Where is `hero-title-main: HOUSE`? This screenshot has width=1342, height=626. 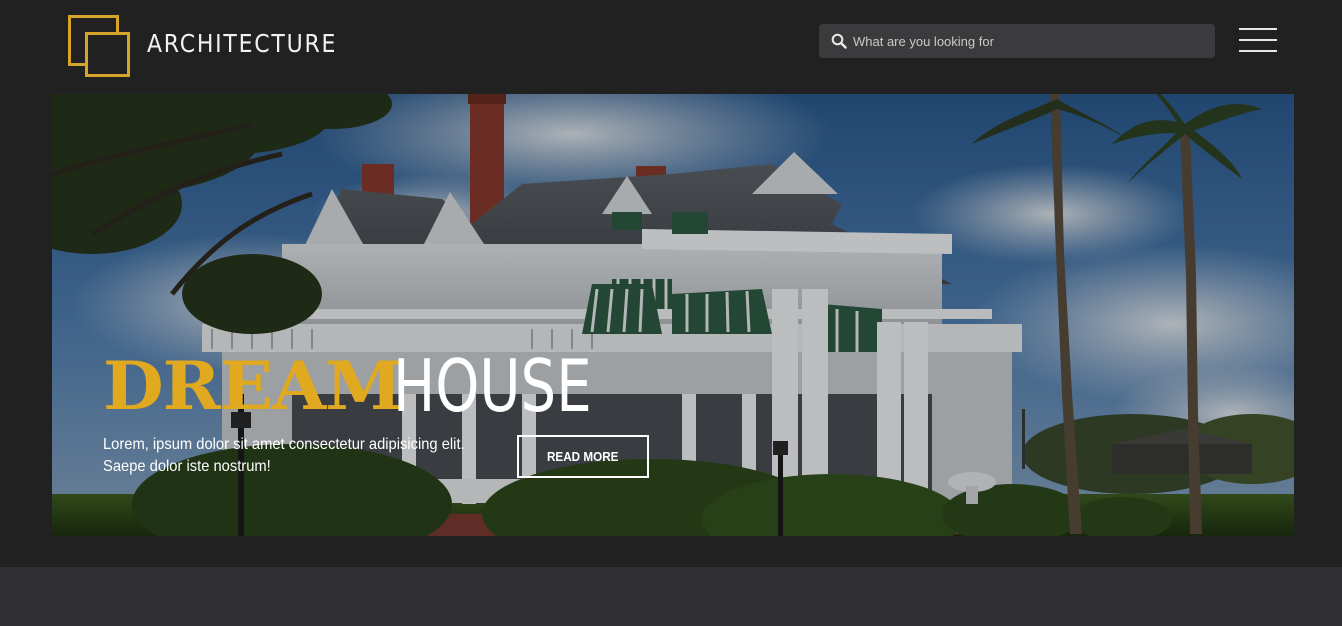 hero-title-main: HOUSE is located at coordinates (492, 386).